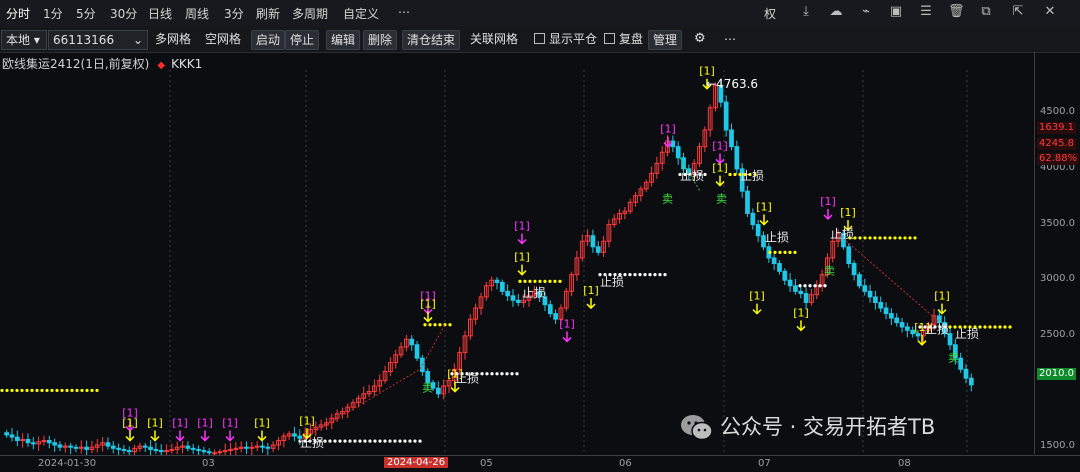  What do you see at coordinates (302, 40) in the screenshot?
I see `stop-button: 停止` at bounding box center [302, 40].